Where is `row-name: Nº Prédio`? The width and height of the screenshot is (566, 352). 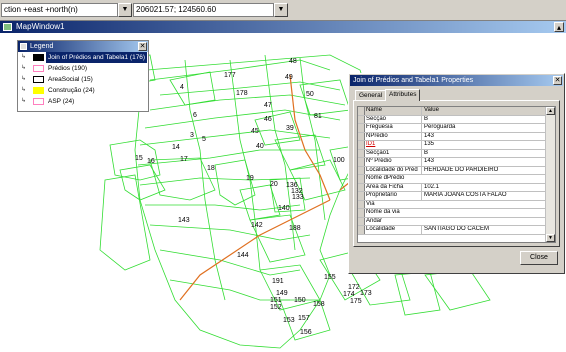
row-name: Nº Prédio is located at coordinates (379, 161).